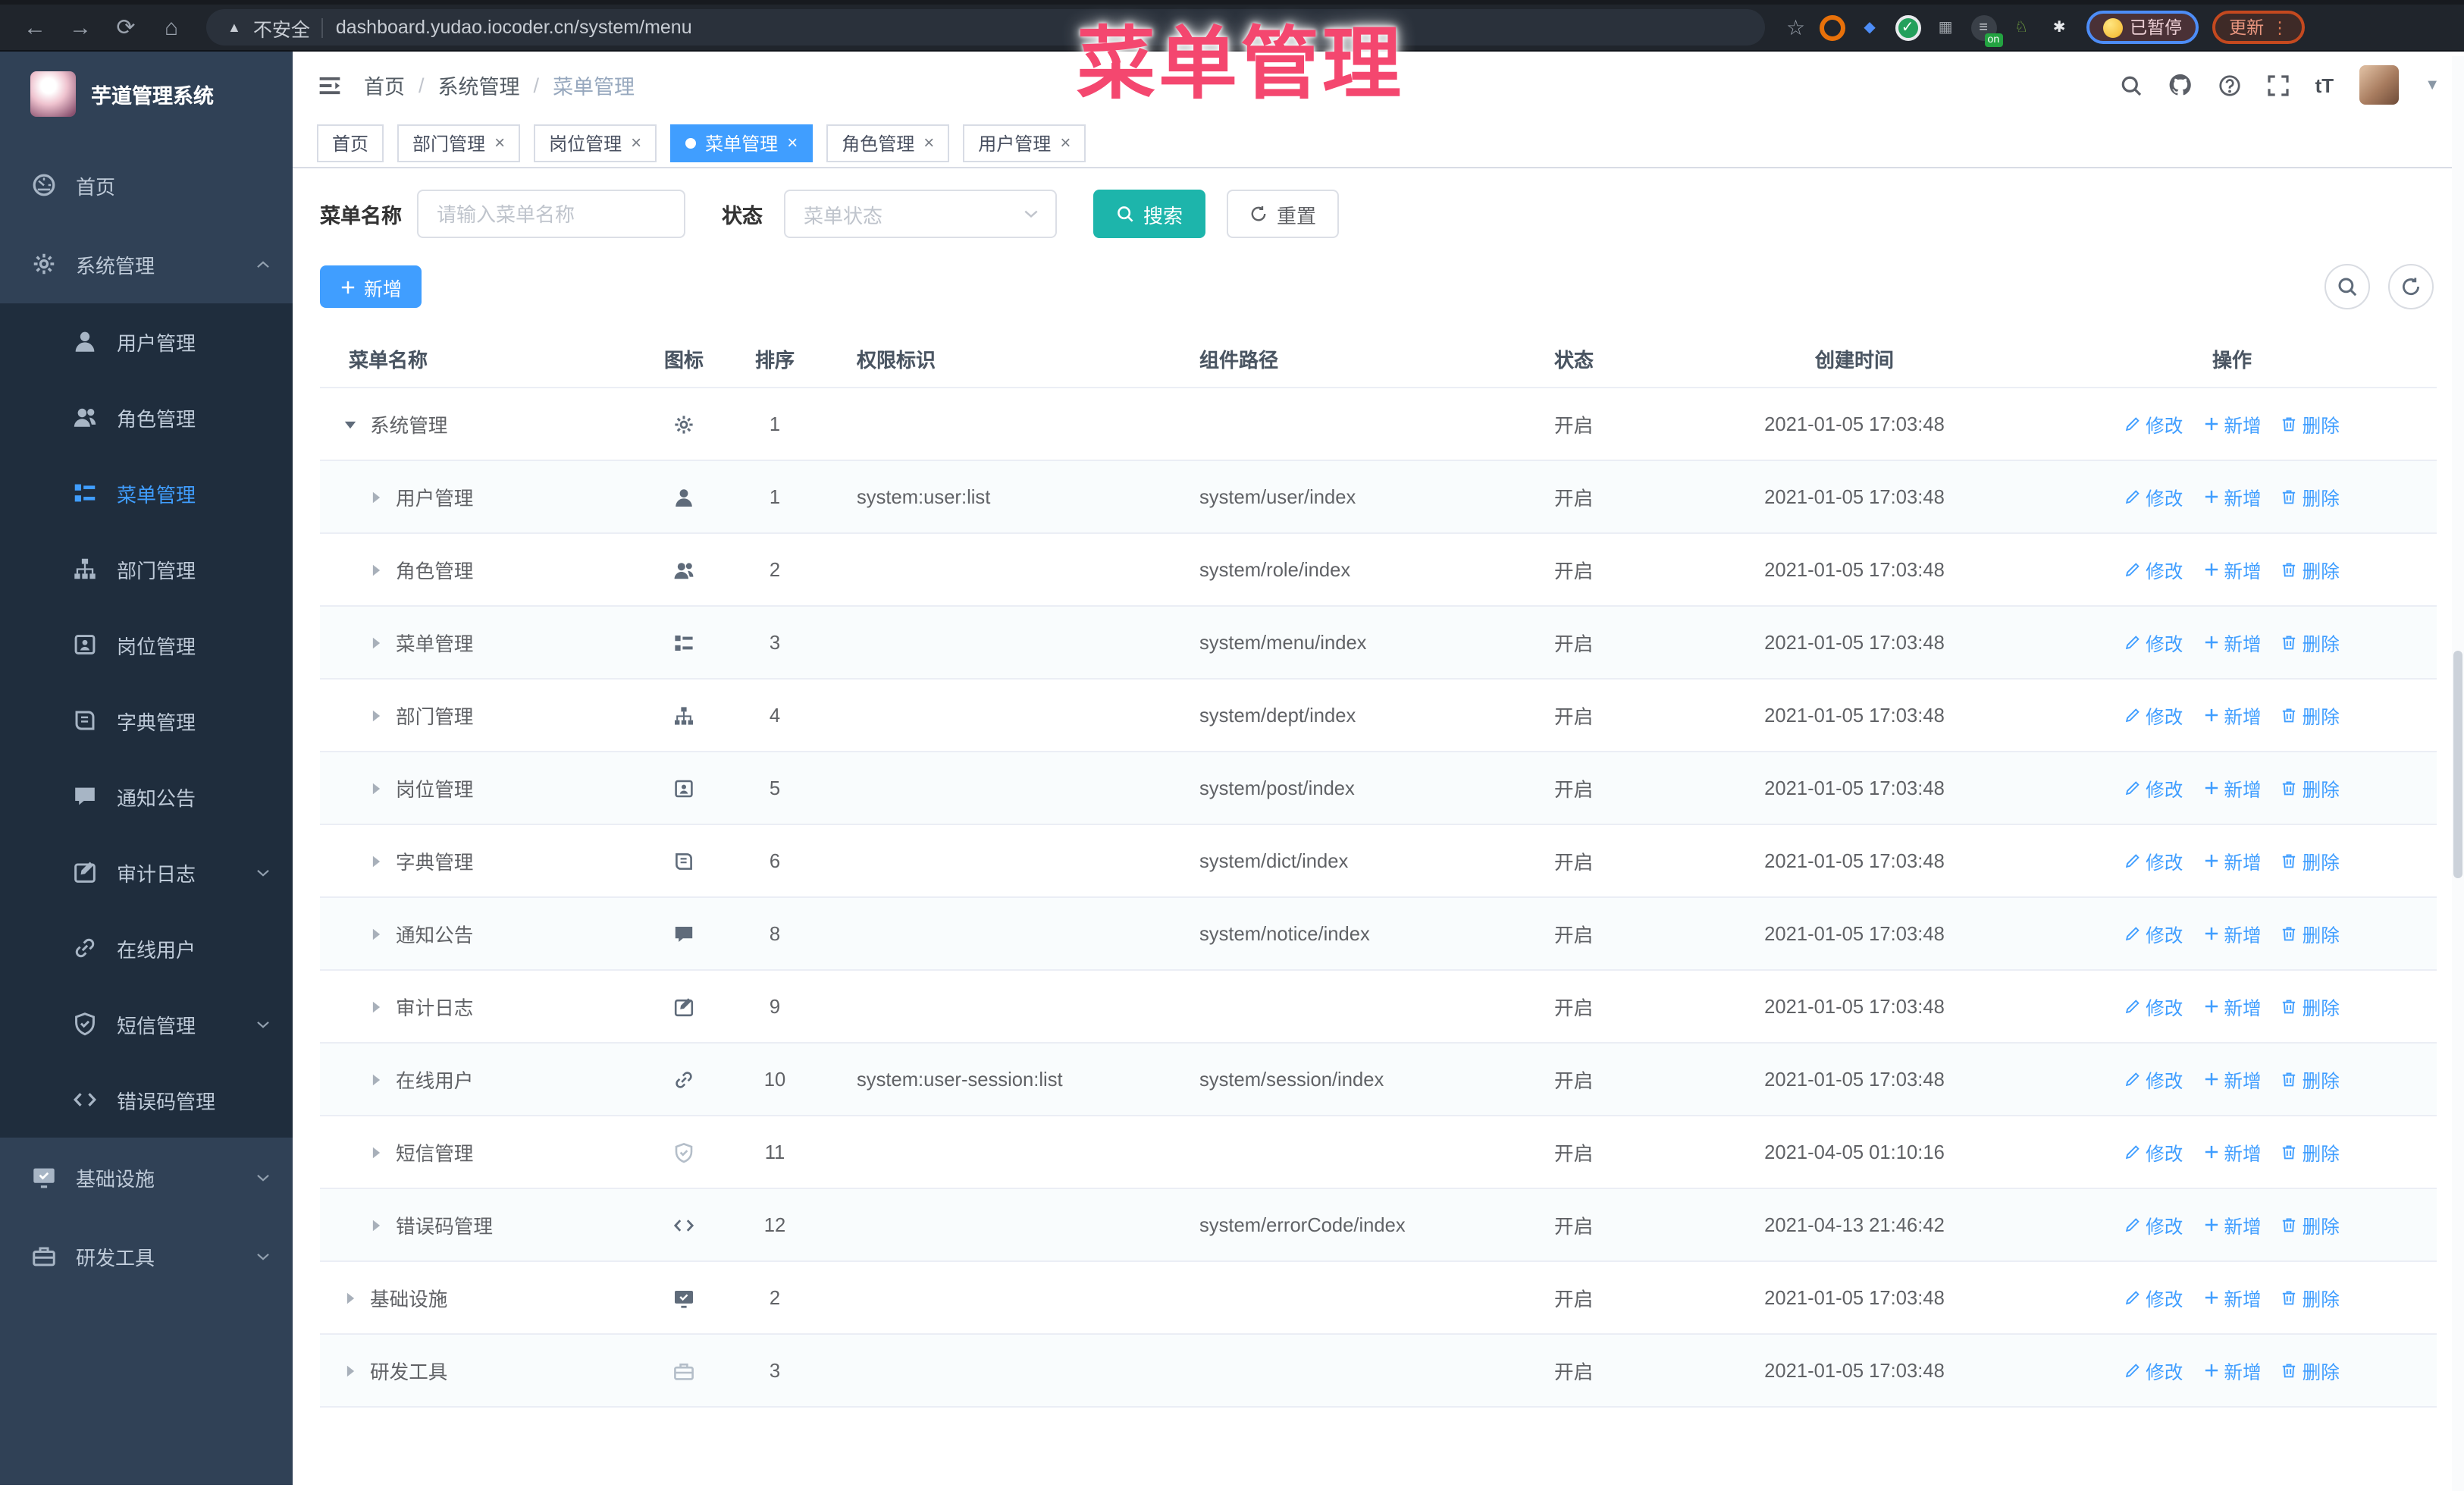 The height and width of the screenshot is (1491, 2464). Describe the element at coordinates (146, 341) in the screenshot. I see `sidebar-item-2: 用户管理` at that location.